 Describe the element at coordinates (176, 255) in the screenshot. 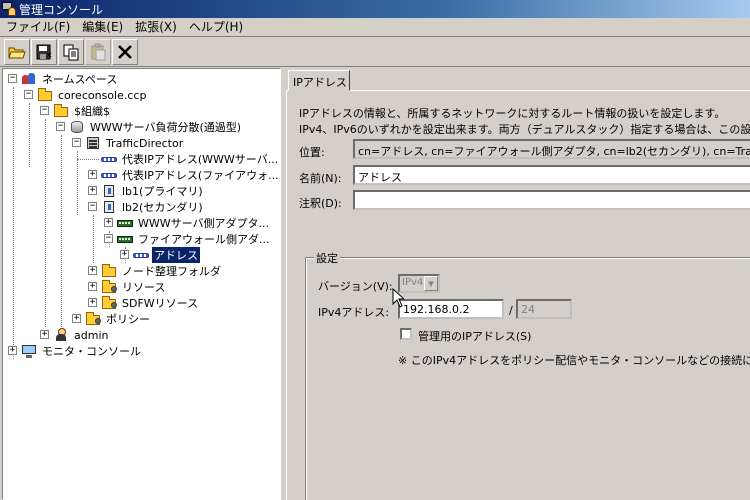

I see `tree-item-label: アドレス` at that location.